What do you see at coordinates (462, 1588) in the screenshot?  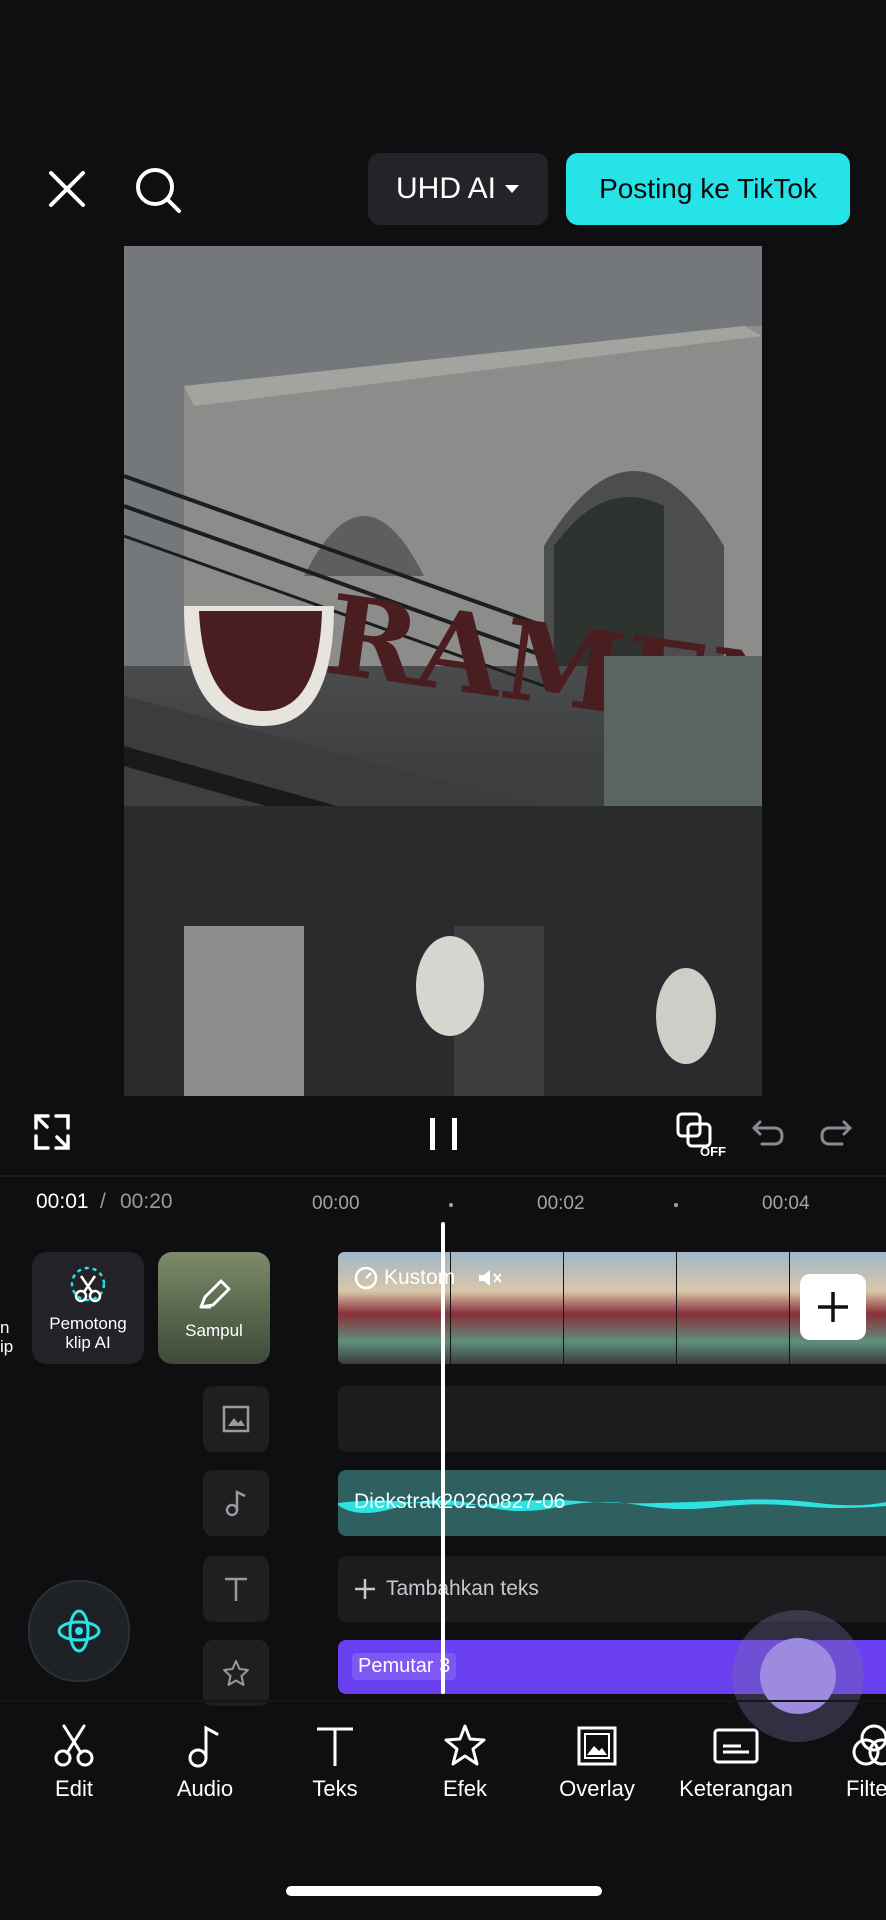 I see `add-text-label: Tambahkan teks` at bounding box center [462, 1588].